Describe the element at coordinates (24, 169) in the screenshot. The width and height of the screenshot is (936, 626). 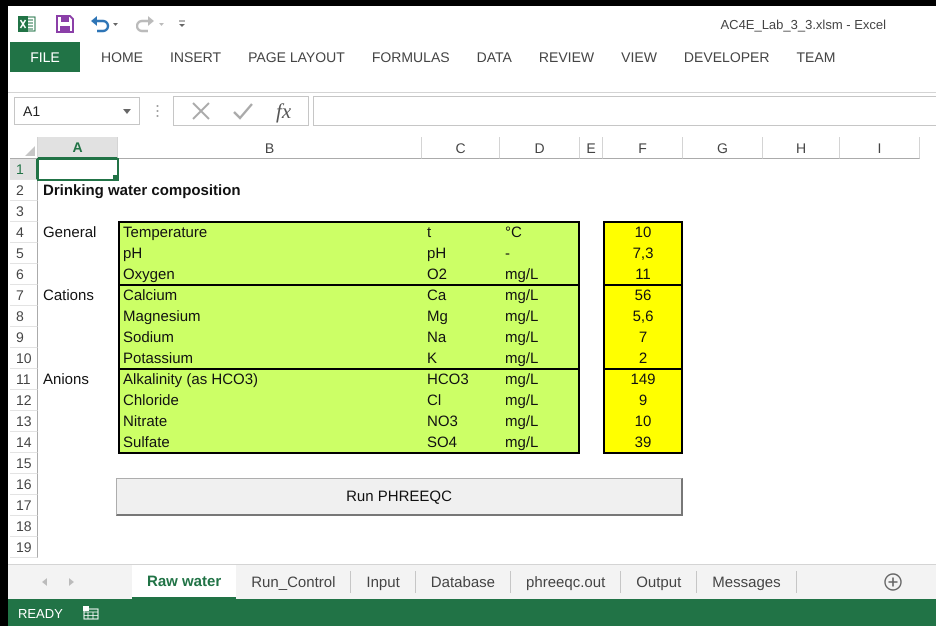
I see `row-header: 1` at that location.